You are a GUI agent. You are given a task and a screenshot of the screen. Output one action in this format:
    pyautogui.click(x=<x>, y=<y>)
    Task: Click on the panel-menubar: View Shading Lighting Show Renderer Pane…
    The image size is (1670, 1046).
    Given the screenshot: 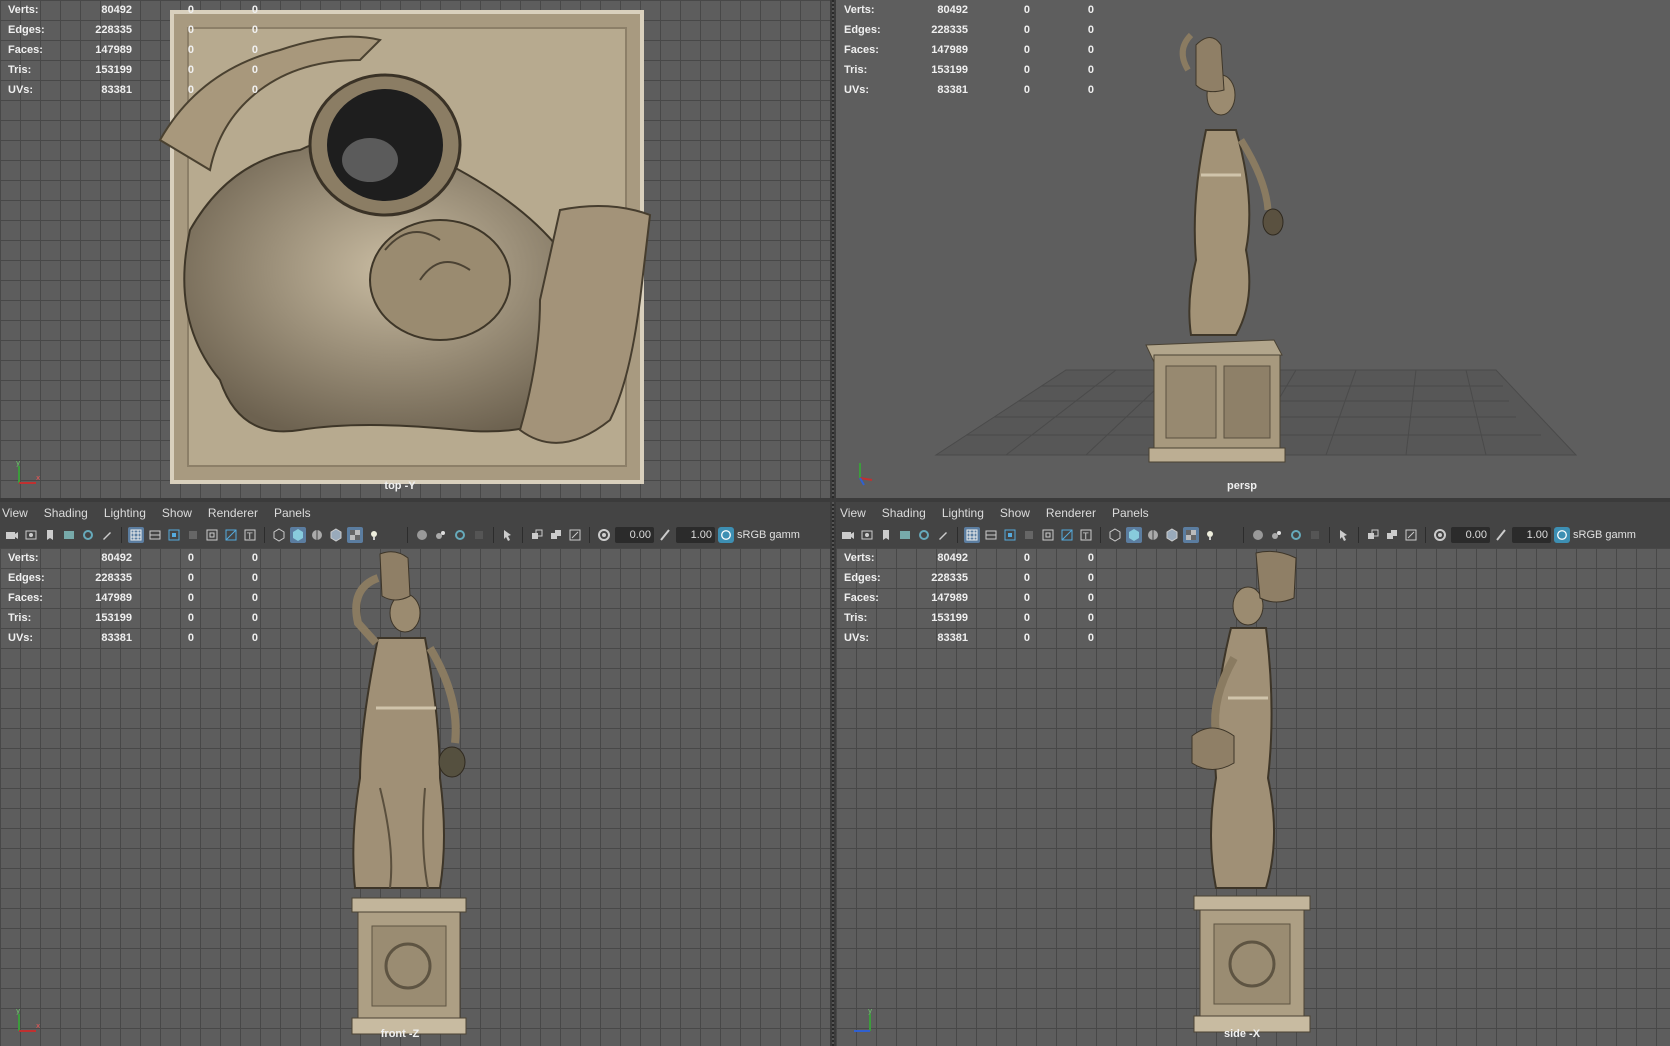 What is the action you would take?
    pyautogui.click(x=415, y=513)
    